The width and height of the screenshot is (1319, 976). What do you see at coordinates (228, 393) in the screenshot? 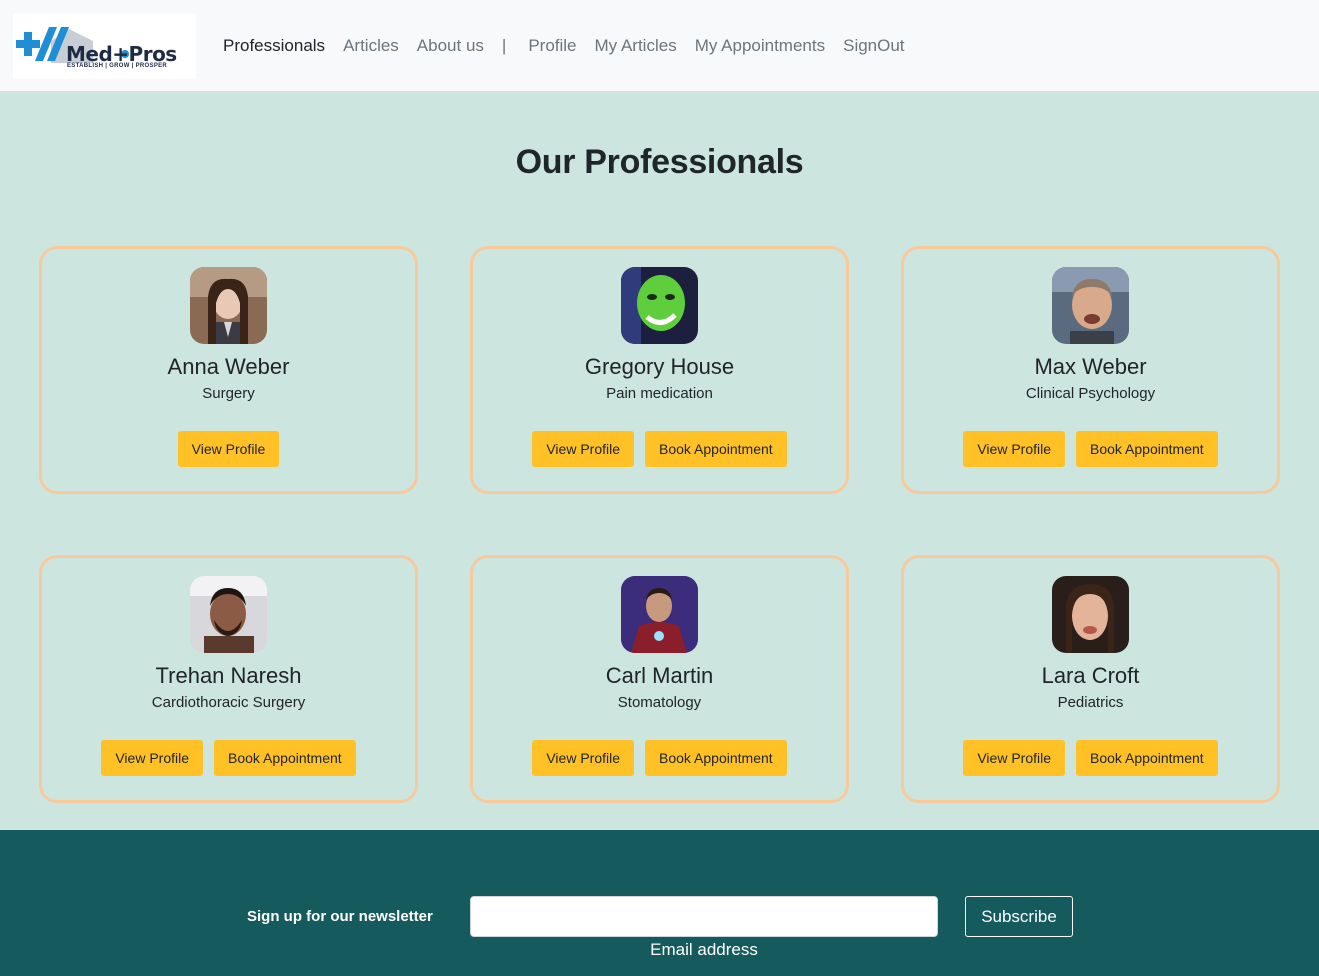
I see `professional-specialty: Surgery` at bounding box center [228, 393].